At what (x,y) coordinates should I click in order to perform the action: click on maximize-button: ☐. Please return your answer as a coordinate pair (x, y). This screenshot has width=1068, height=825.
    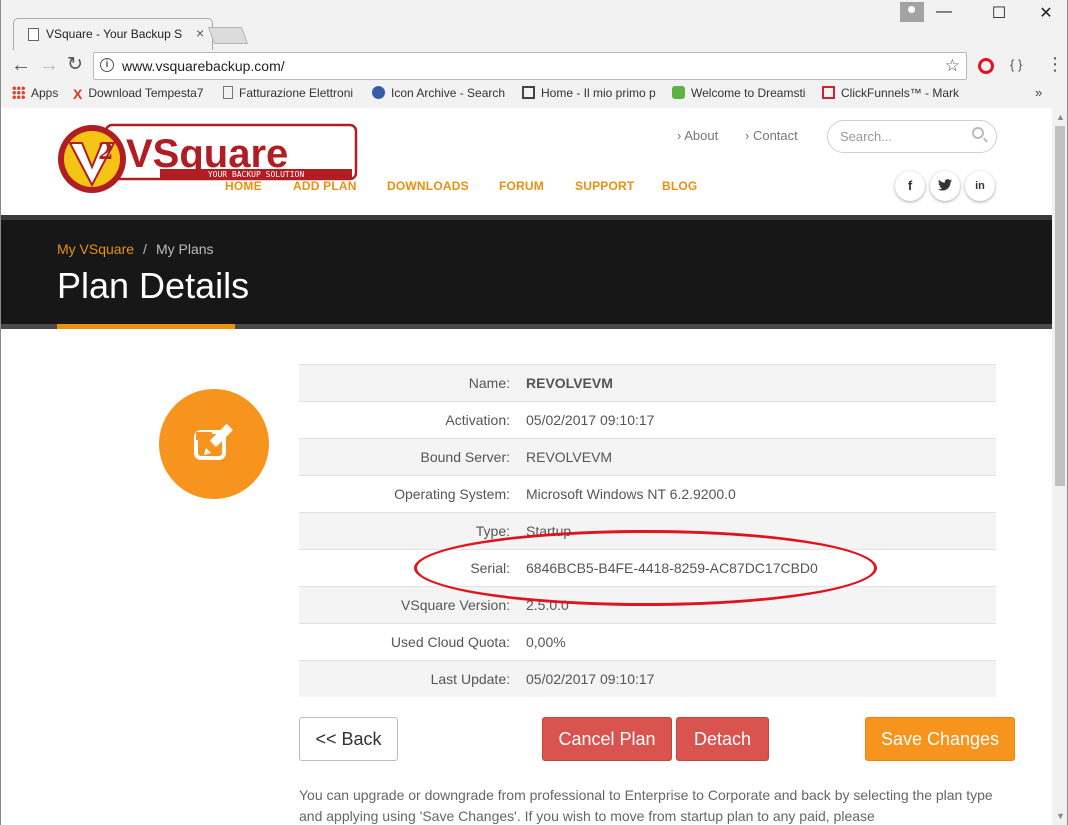
    Looking at the image, I should click on (999, 13).